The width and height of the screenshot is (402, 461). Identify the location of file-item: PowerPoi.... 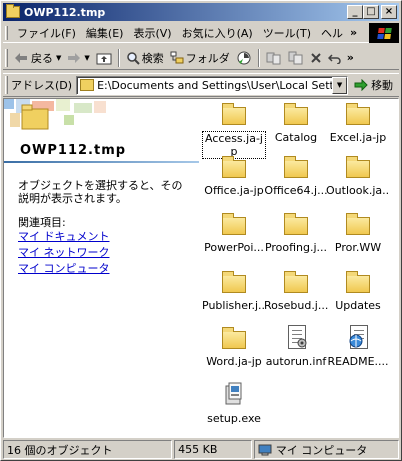
(234, 232).